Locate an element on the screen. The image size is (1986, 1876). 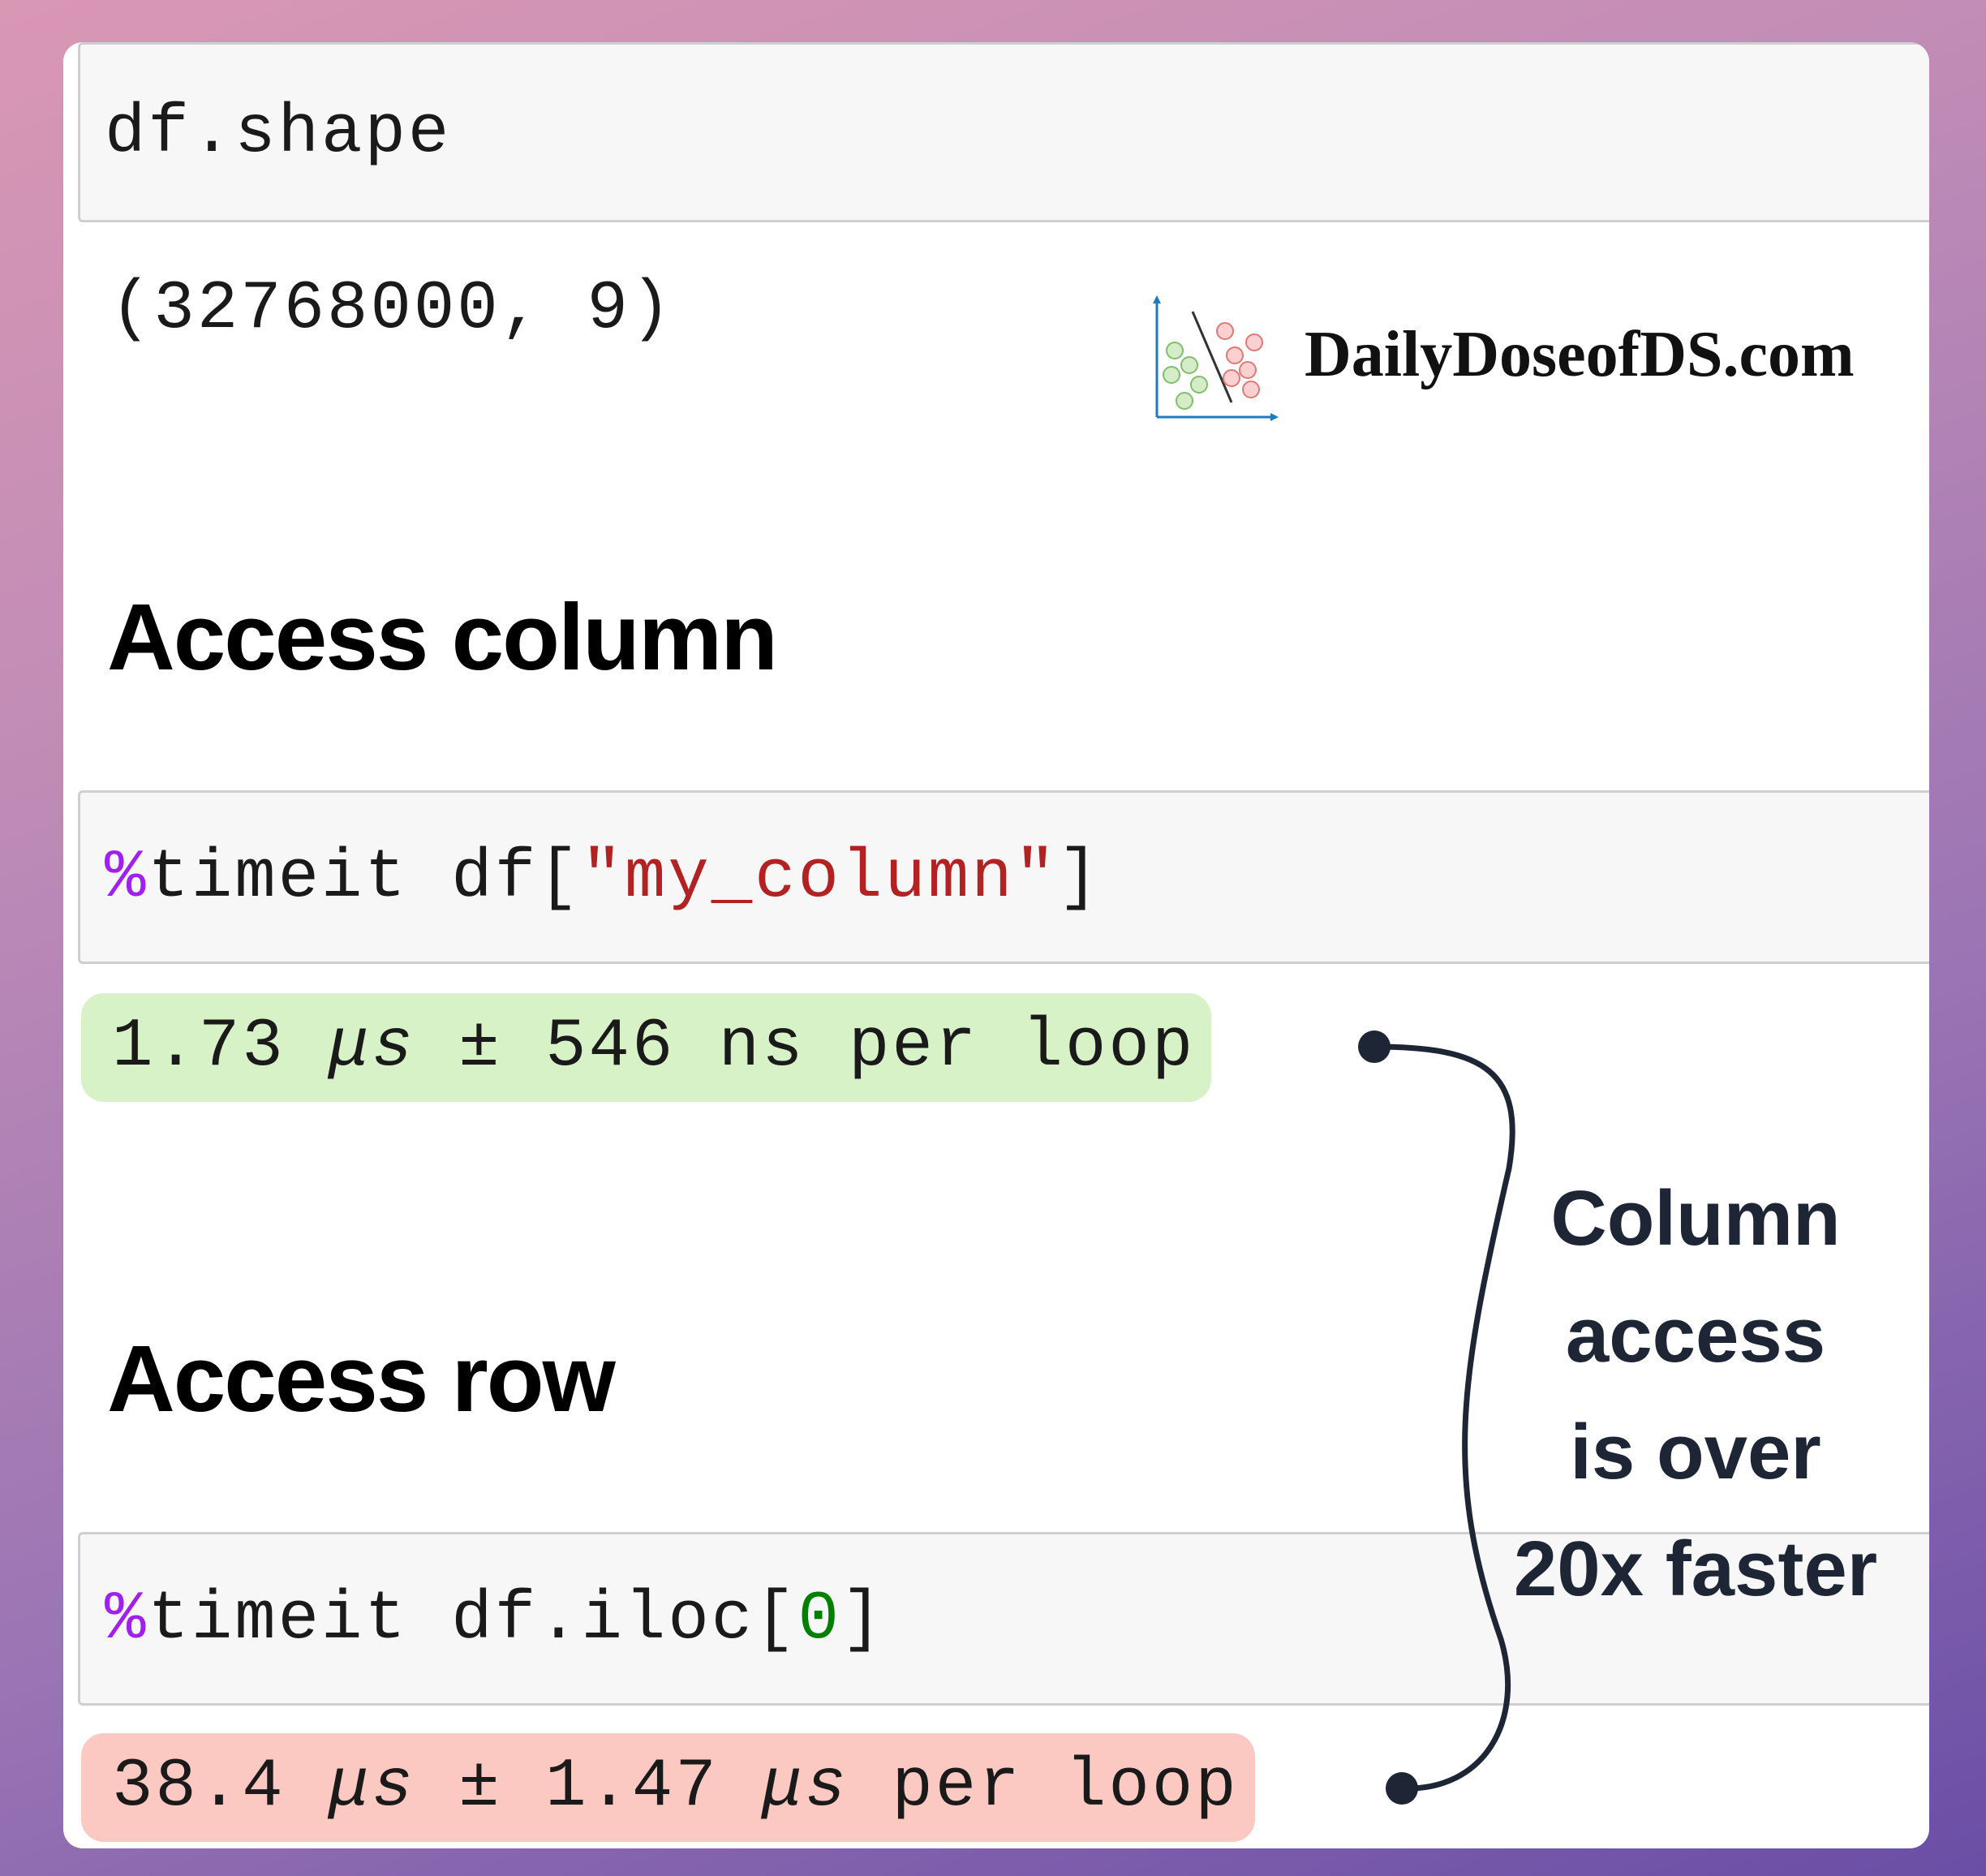
annotation-line: access is located at coordinates (1695, 1335).